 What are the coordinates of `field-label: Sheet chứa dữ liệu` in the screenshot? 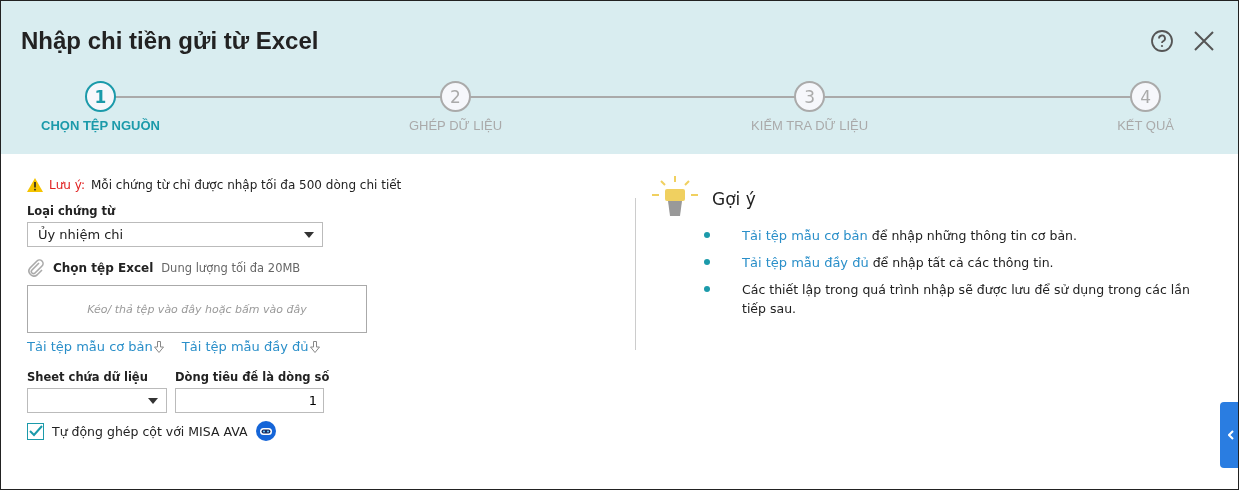 It's located at (88, 377).